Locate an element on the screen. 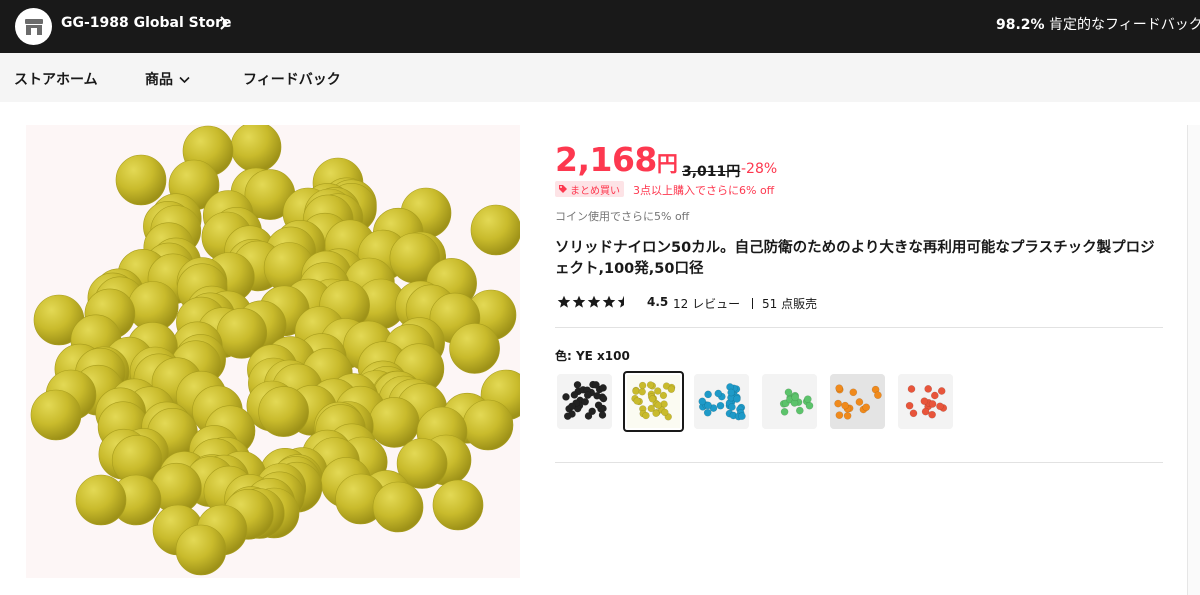 This screenshot has height=595, width=1200. current-price: 2,168円 is located at coordinates (616, 160).